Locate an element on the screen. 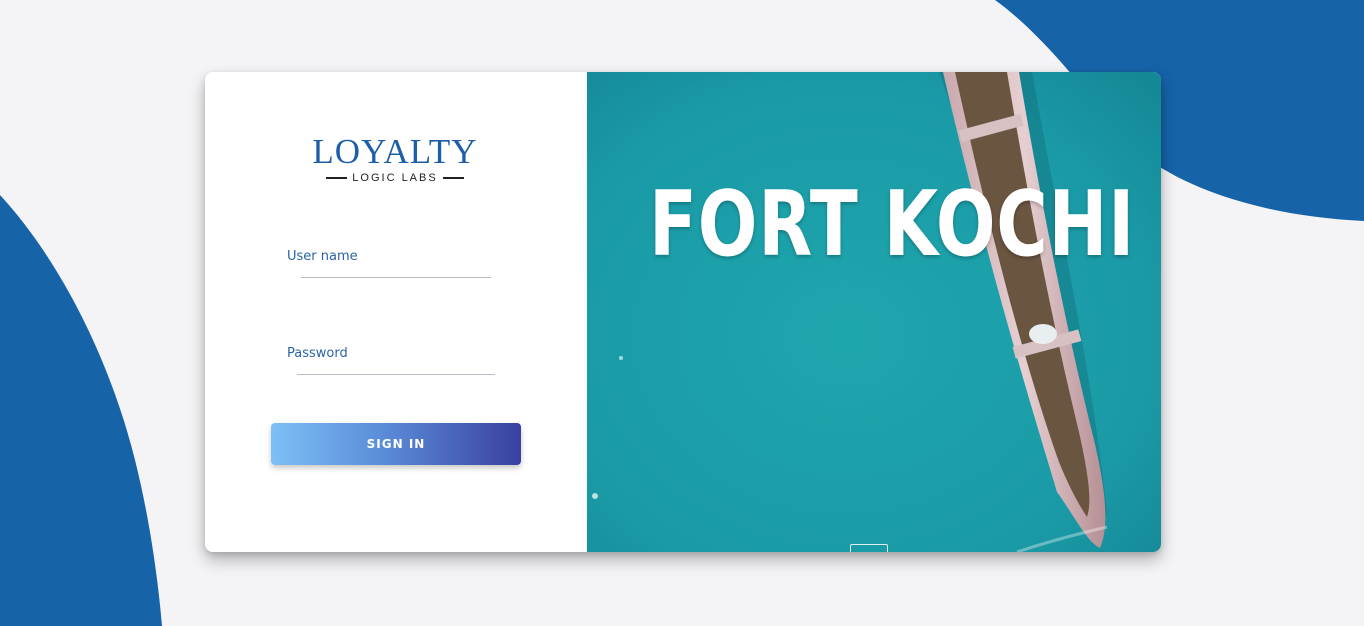  slide-indicator is located at coordinates (869, 548).